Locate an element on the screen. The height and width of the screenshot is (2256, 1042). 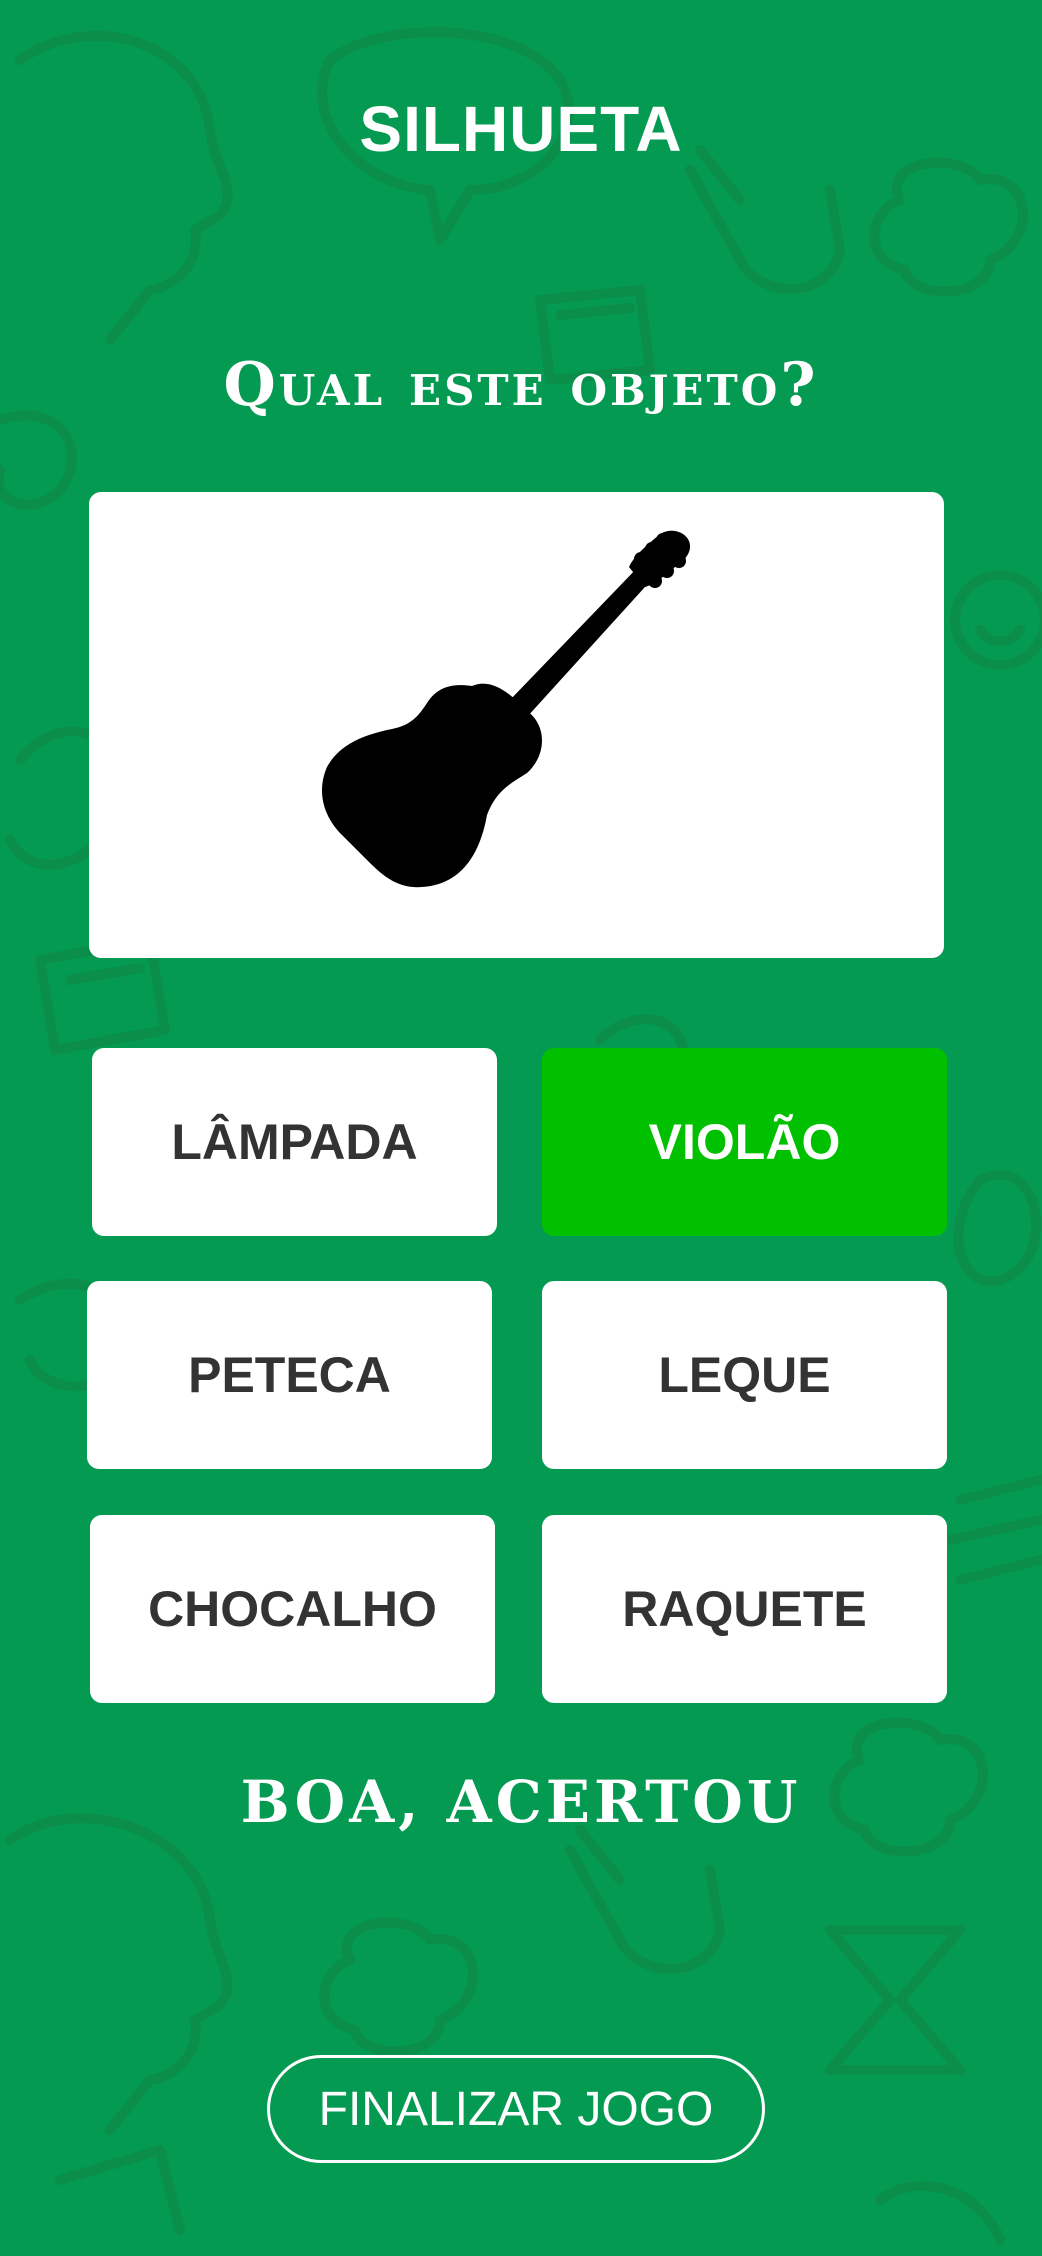
feedback-message: BOA, ACERTOU is located at coordinates (521, 1802).